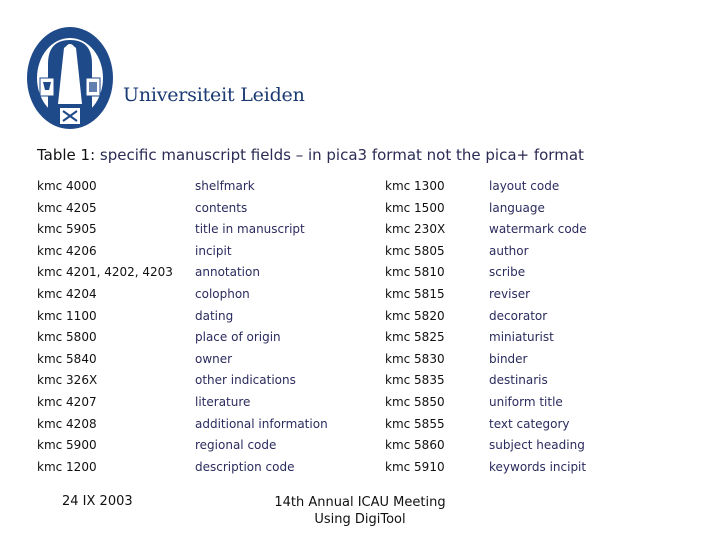 This screenshot has width=720, height=540. Describe the element at coordinates (67, 445) in the screenshot. I see `field-code: kmc 5900` at that location.